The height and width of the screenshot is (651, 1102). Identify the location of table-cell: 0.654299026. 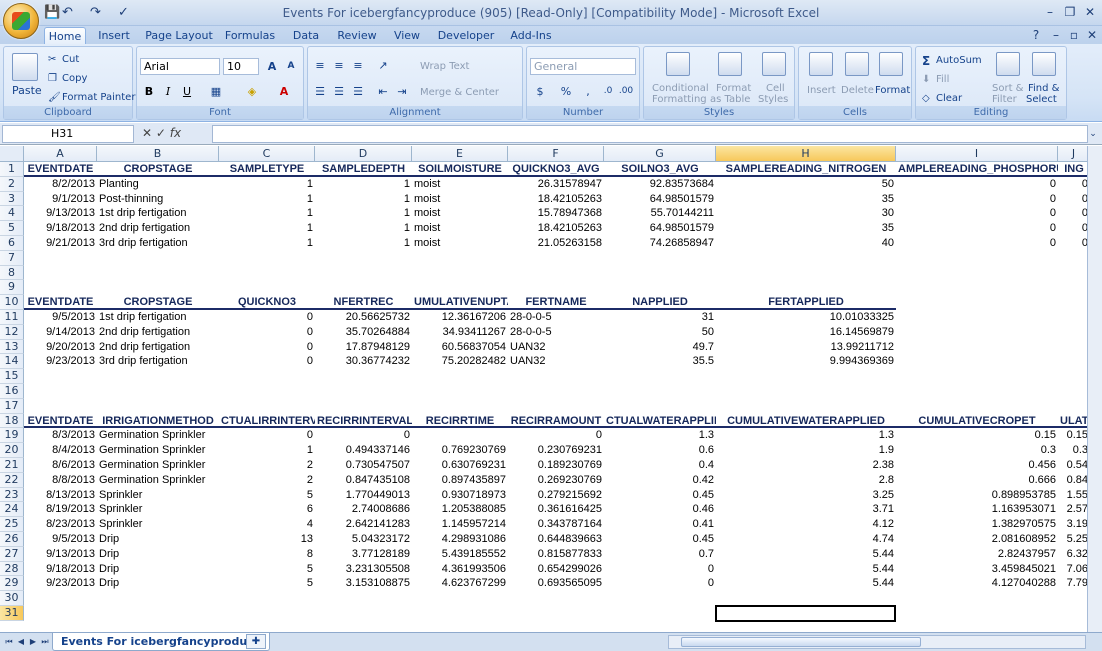
(556, 569).